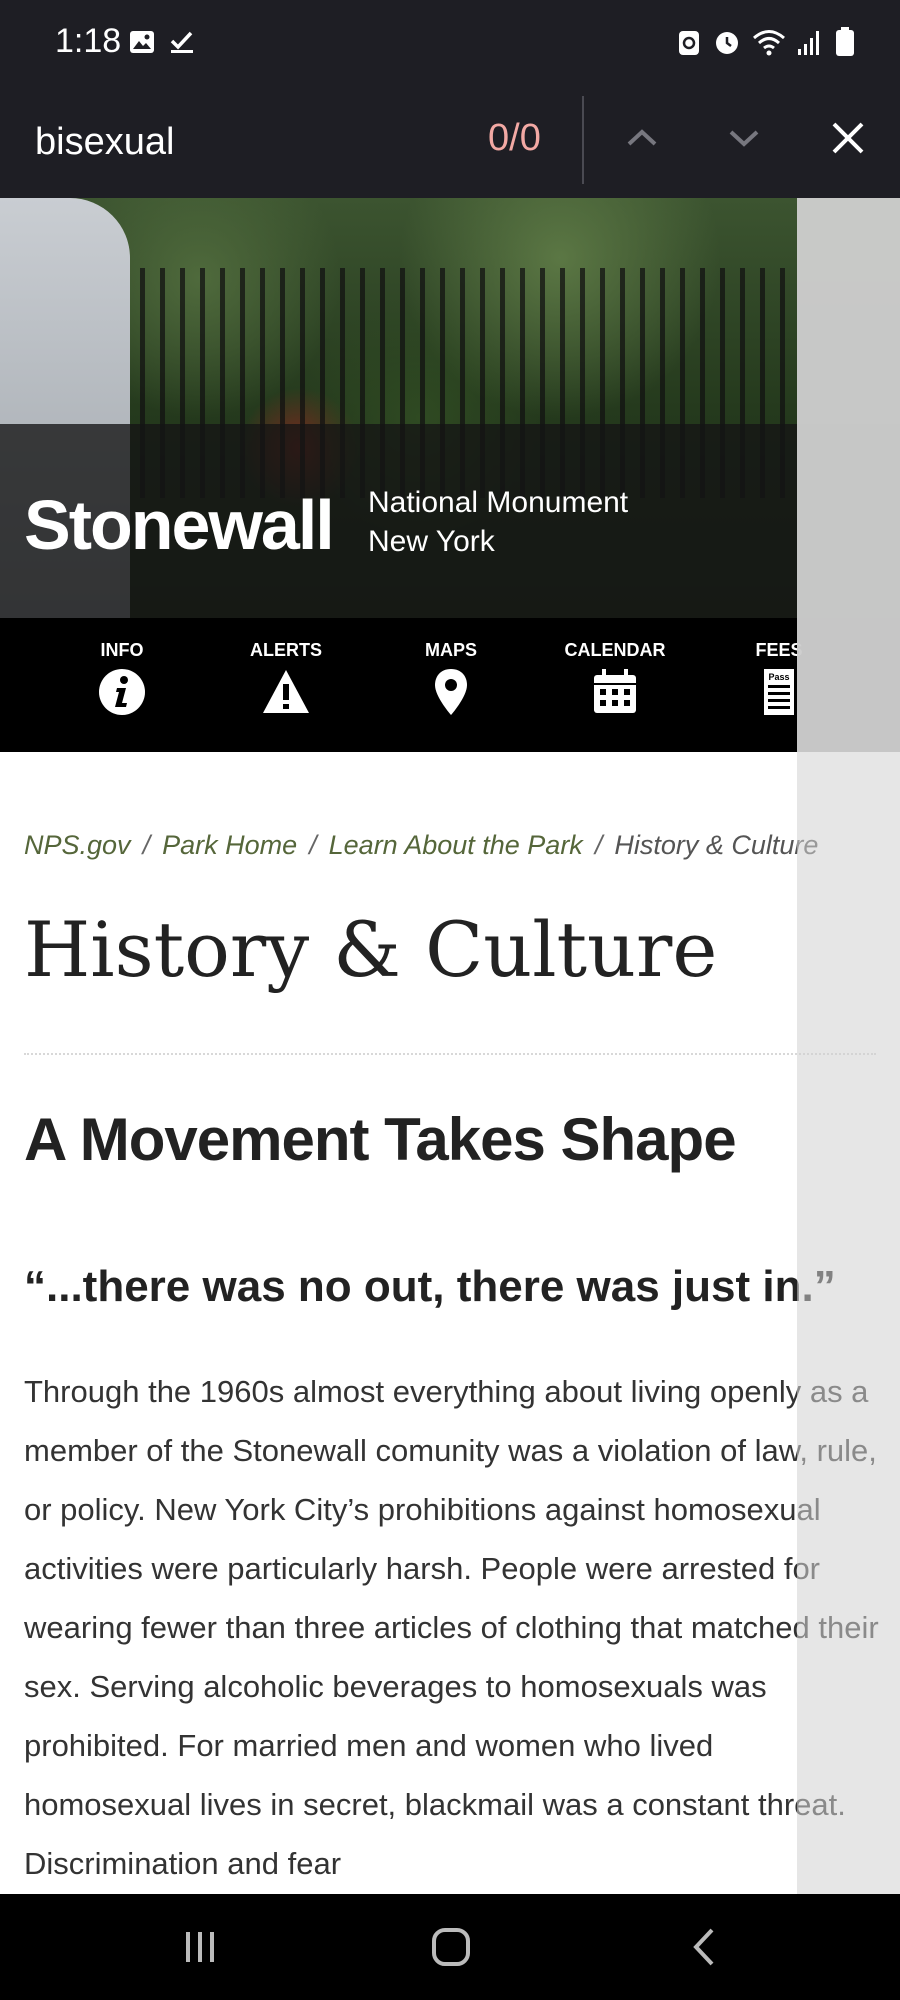 The image size is (900, 2000). Describe the element at coordinates (229, 845) in the screenshot. I see `breadcrumb-link-park-home: Park Home` at that location.